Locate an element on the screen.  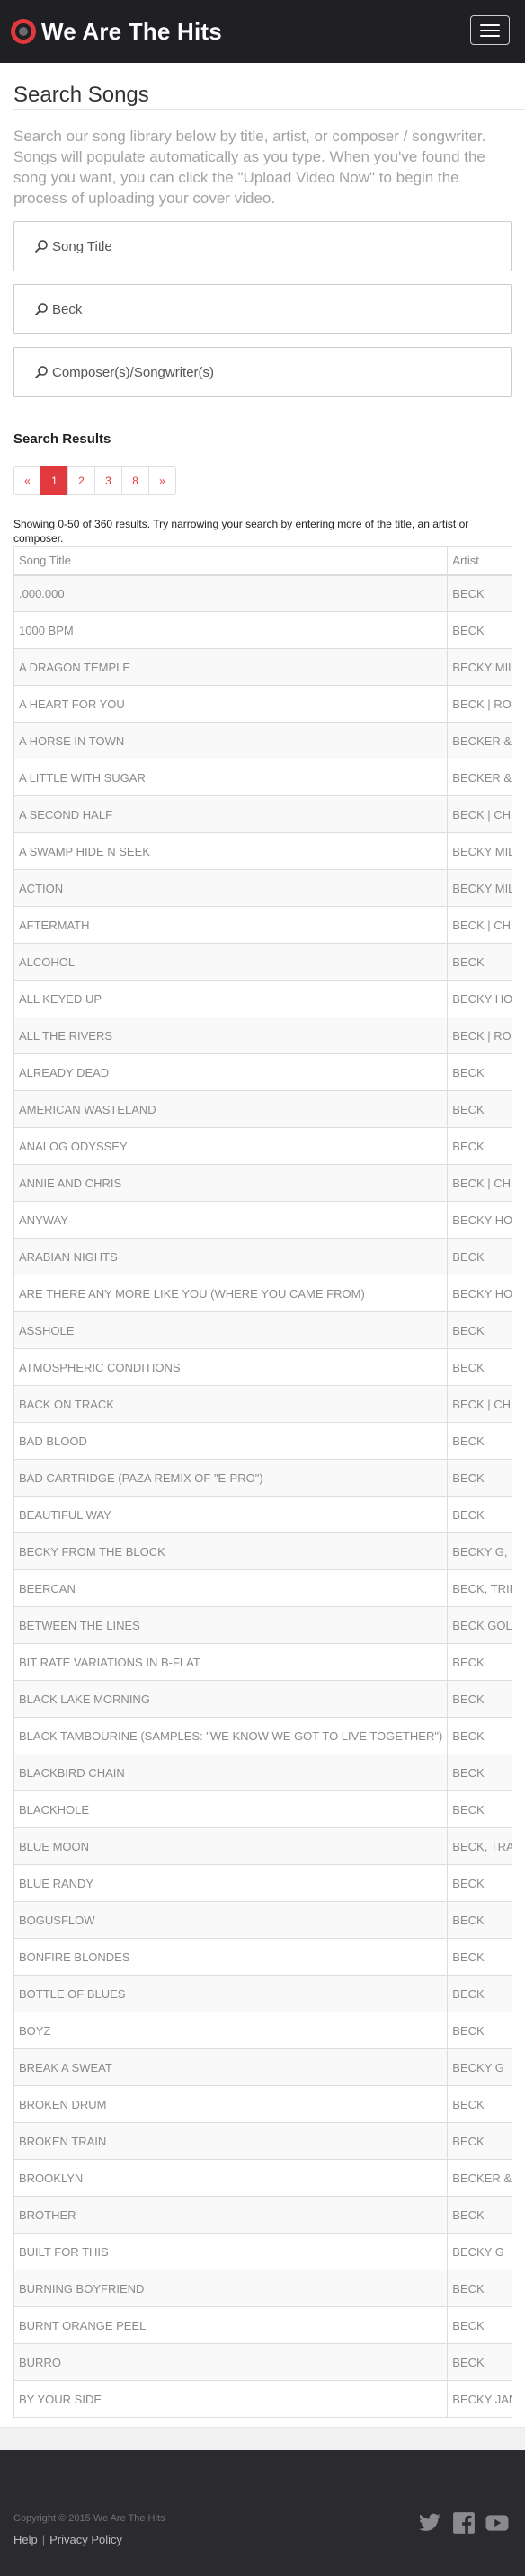
privacy-policy-link: Privacy Policy is located at coordinates (85, 2539).